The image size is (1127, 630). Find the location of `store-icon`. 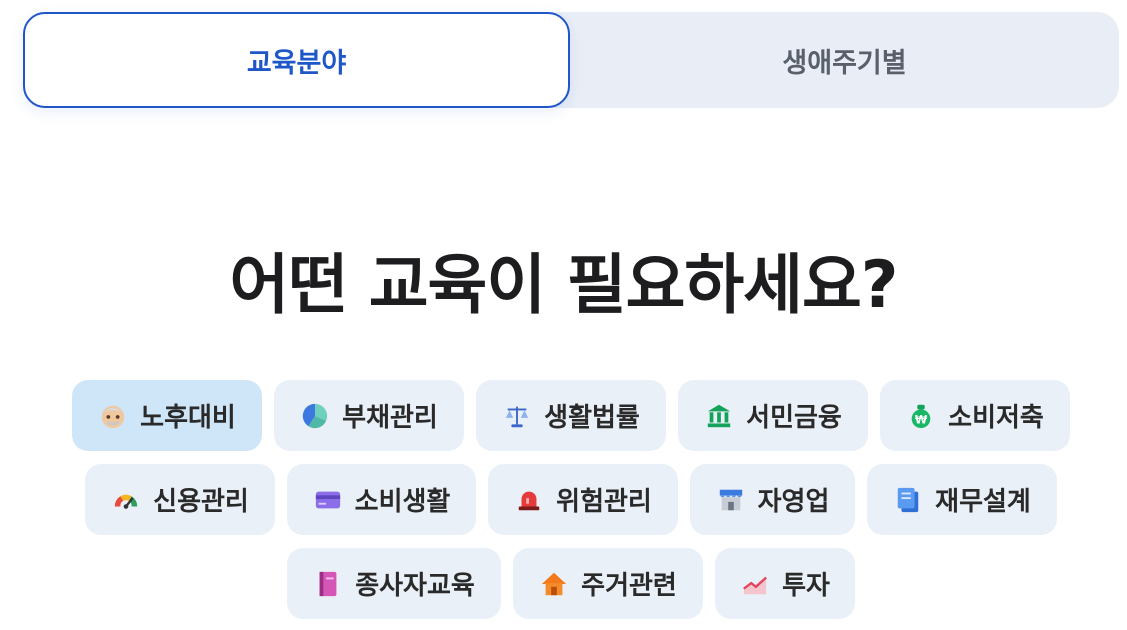

store-icon is located at coordinates (731, 500).